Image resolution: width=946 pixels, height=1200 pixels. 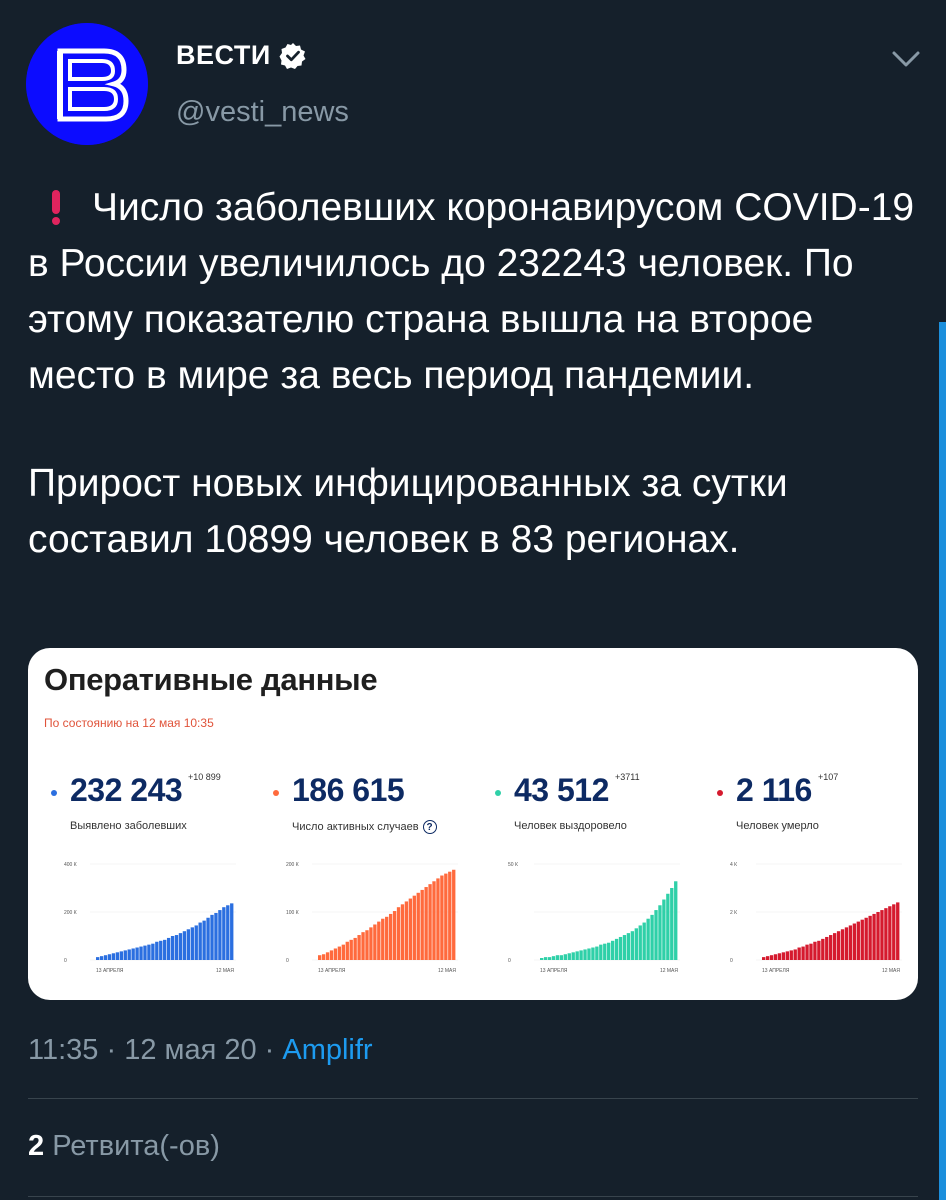 What do you see at coordinates (906, 59) in the screenshot?
I see `chevron-down-icon` at bounding box center [906, 59].